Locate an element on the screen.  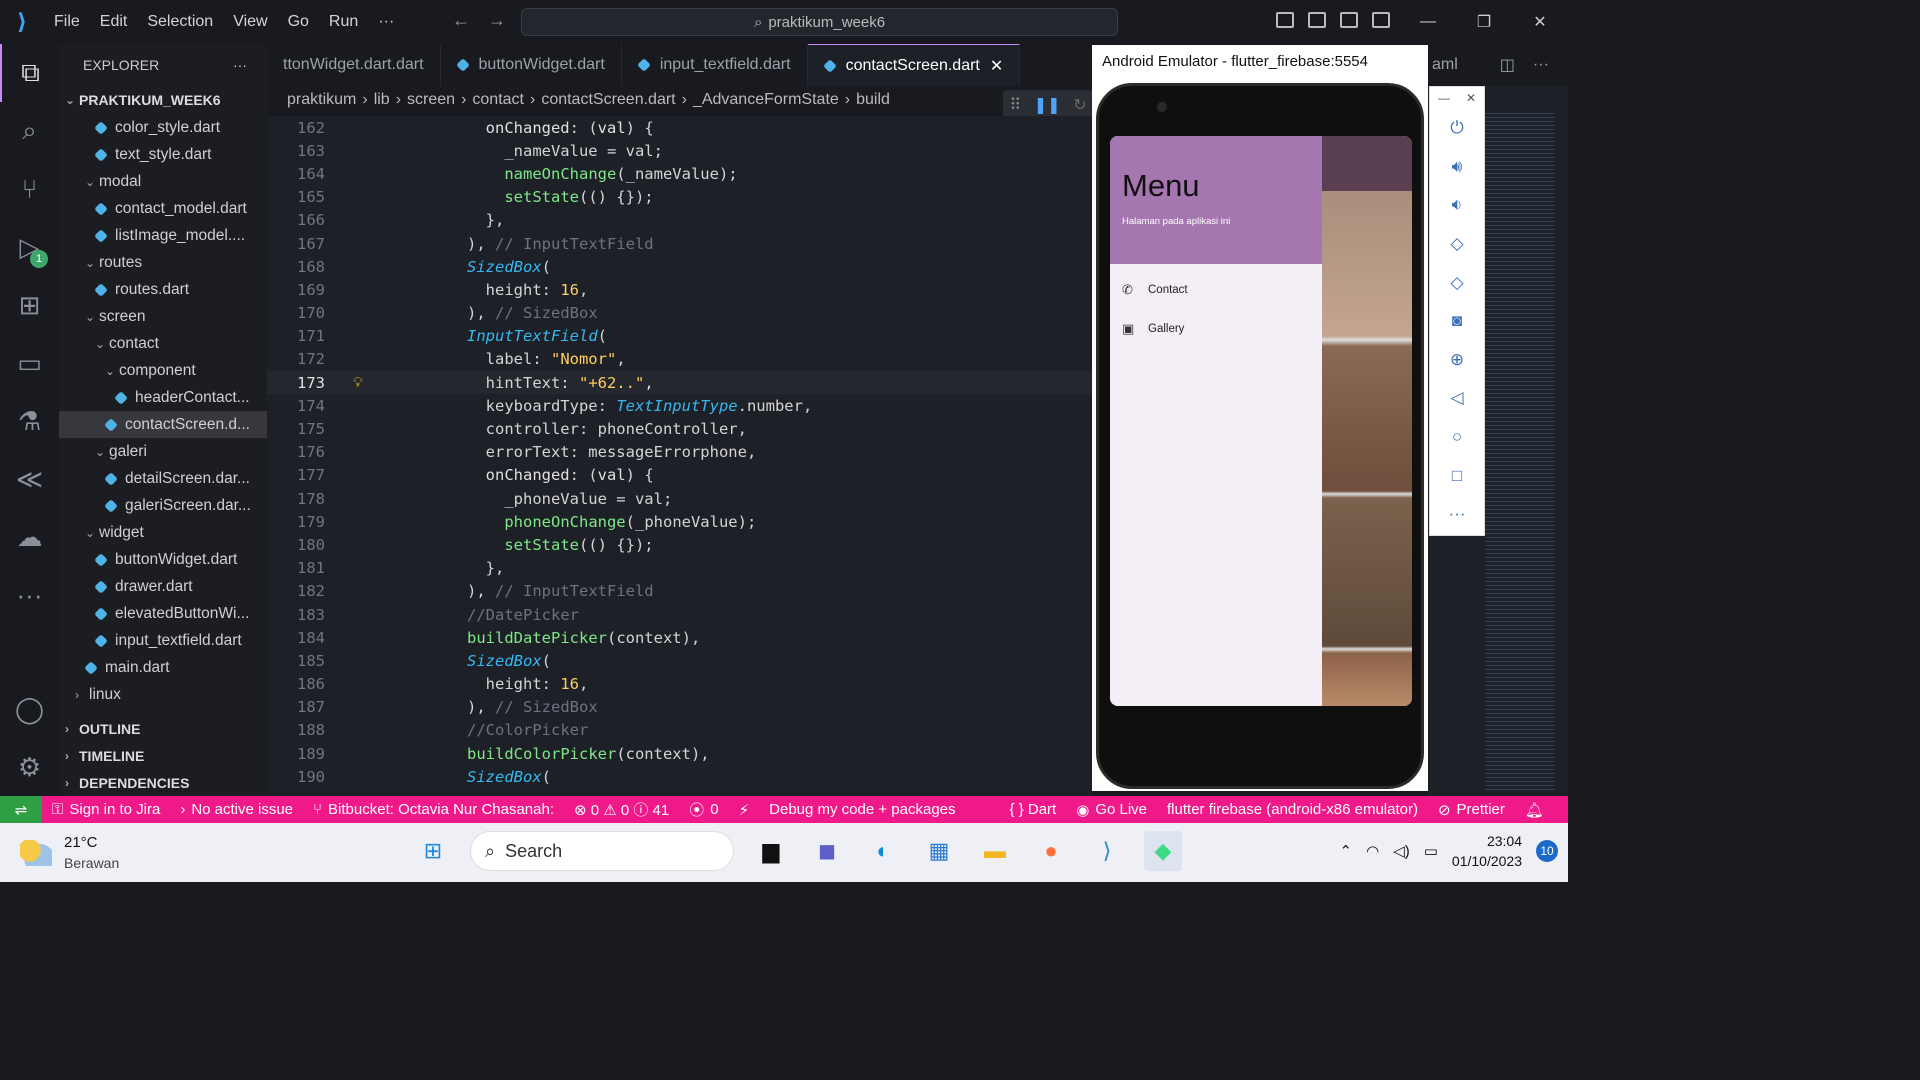
code-line: 182 ), // InputTextField is located at coordinates (680, 591).